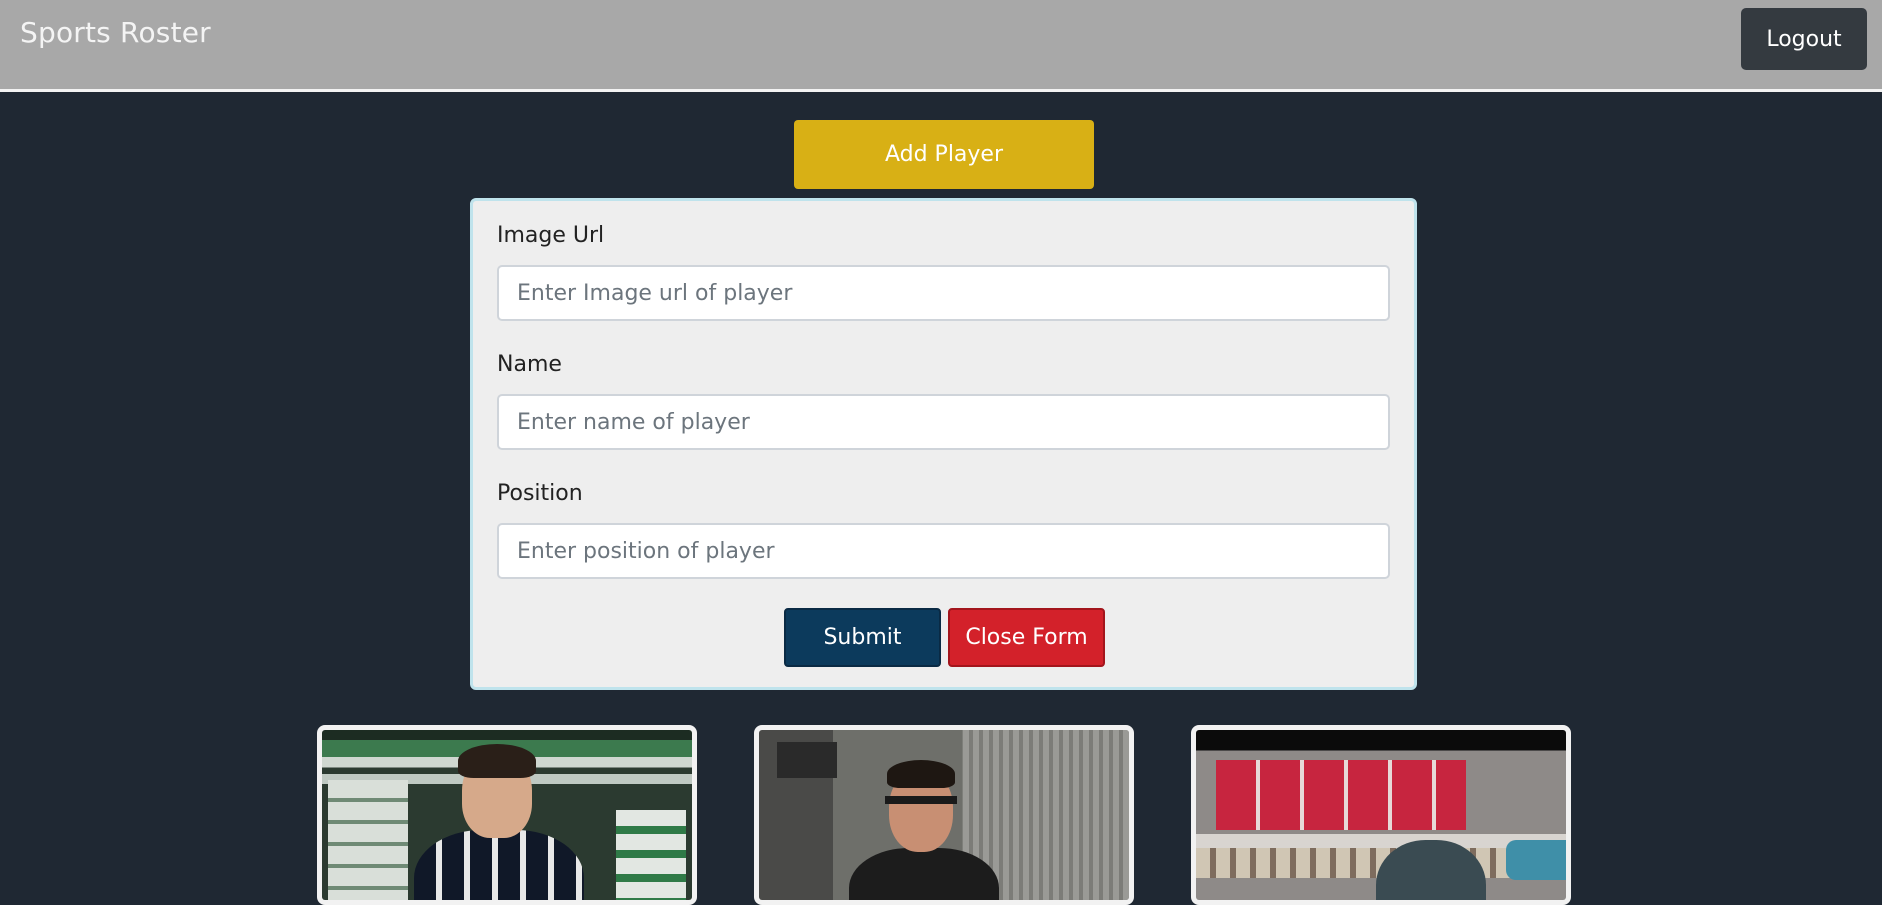  I want to click on logout-button: Logout, so click(1804, 39).